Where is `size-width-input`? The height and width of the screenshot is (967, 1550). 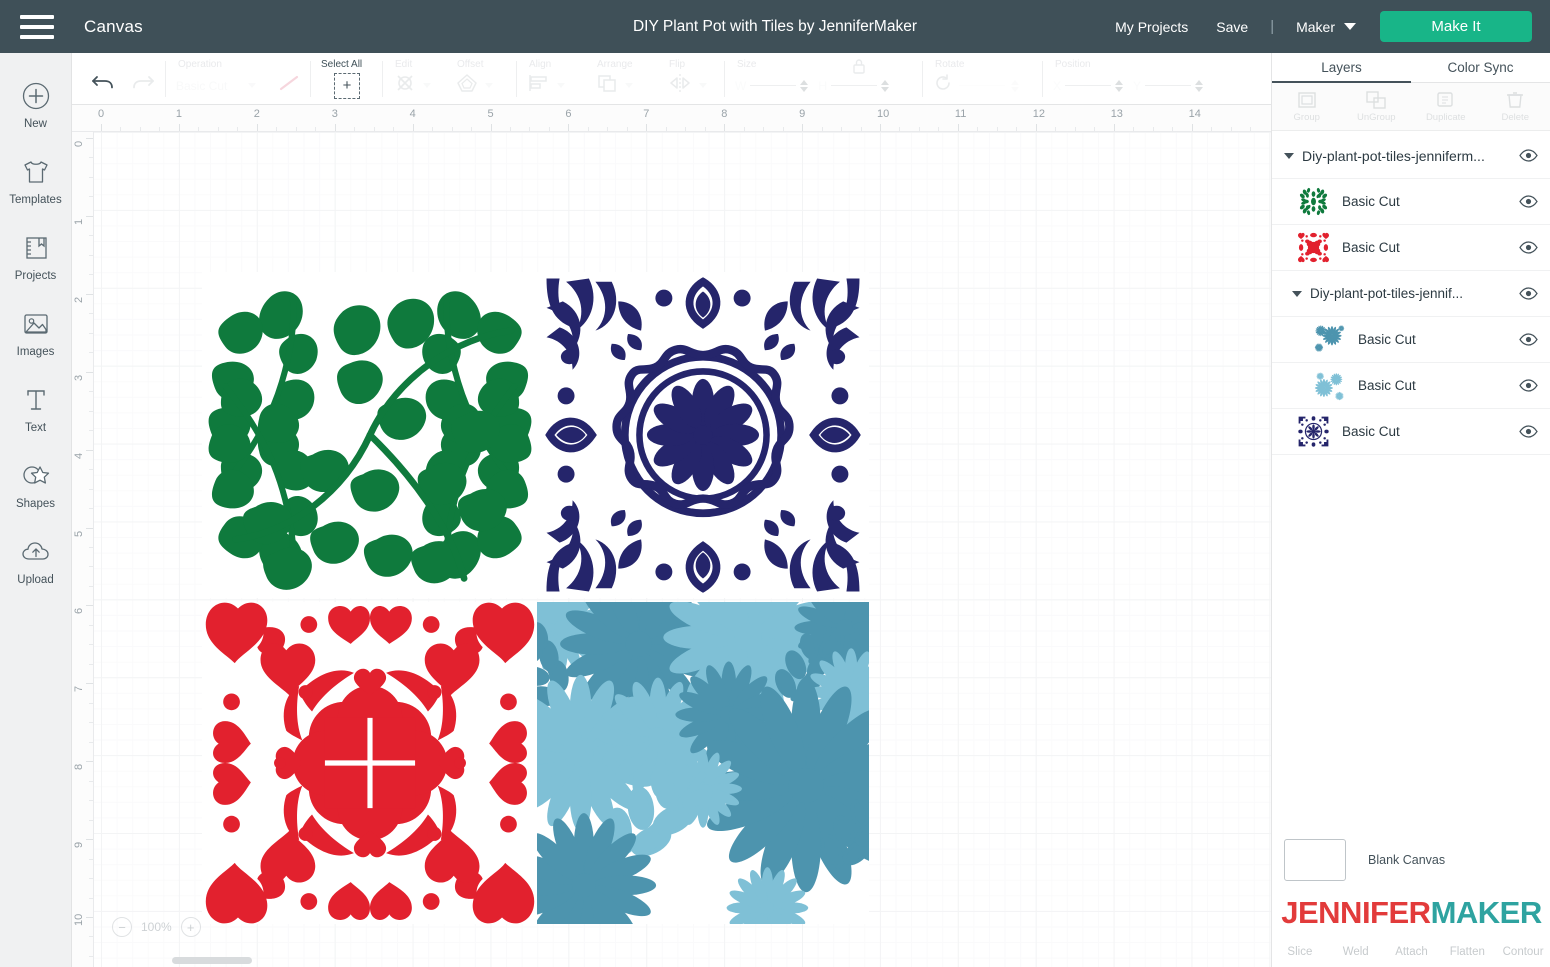
size-width-input is located at coordinates (773, 85).